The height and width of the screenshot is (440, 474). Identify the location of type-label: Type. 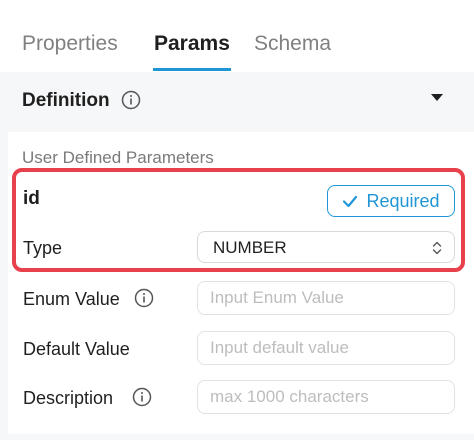
(43, 248).